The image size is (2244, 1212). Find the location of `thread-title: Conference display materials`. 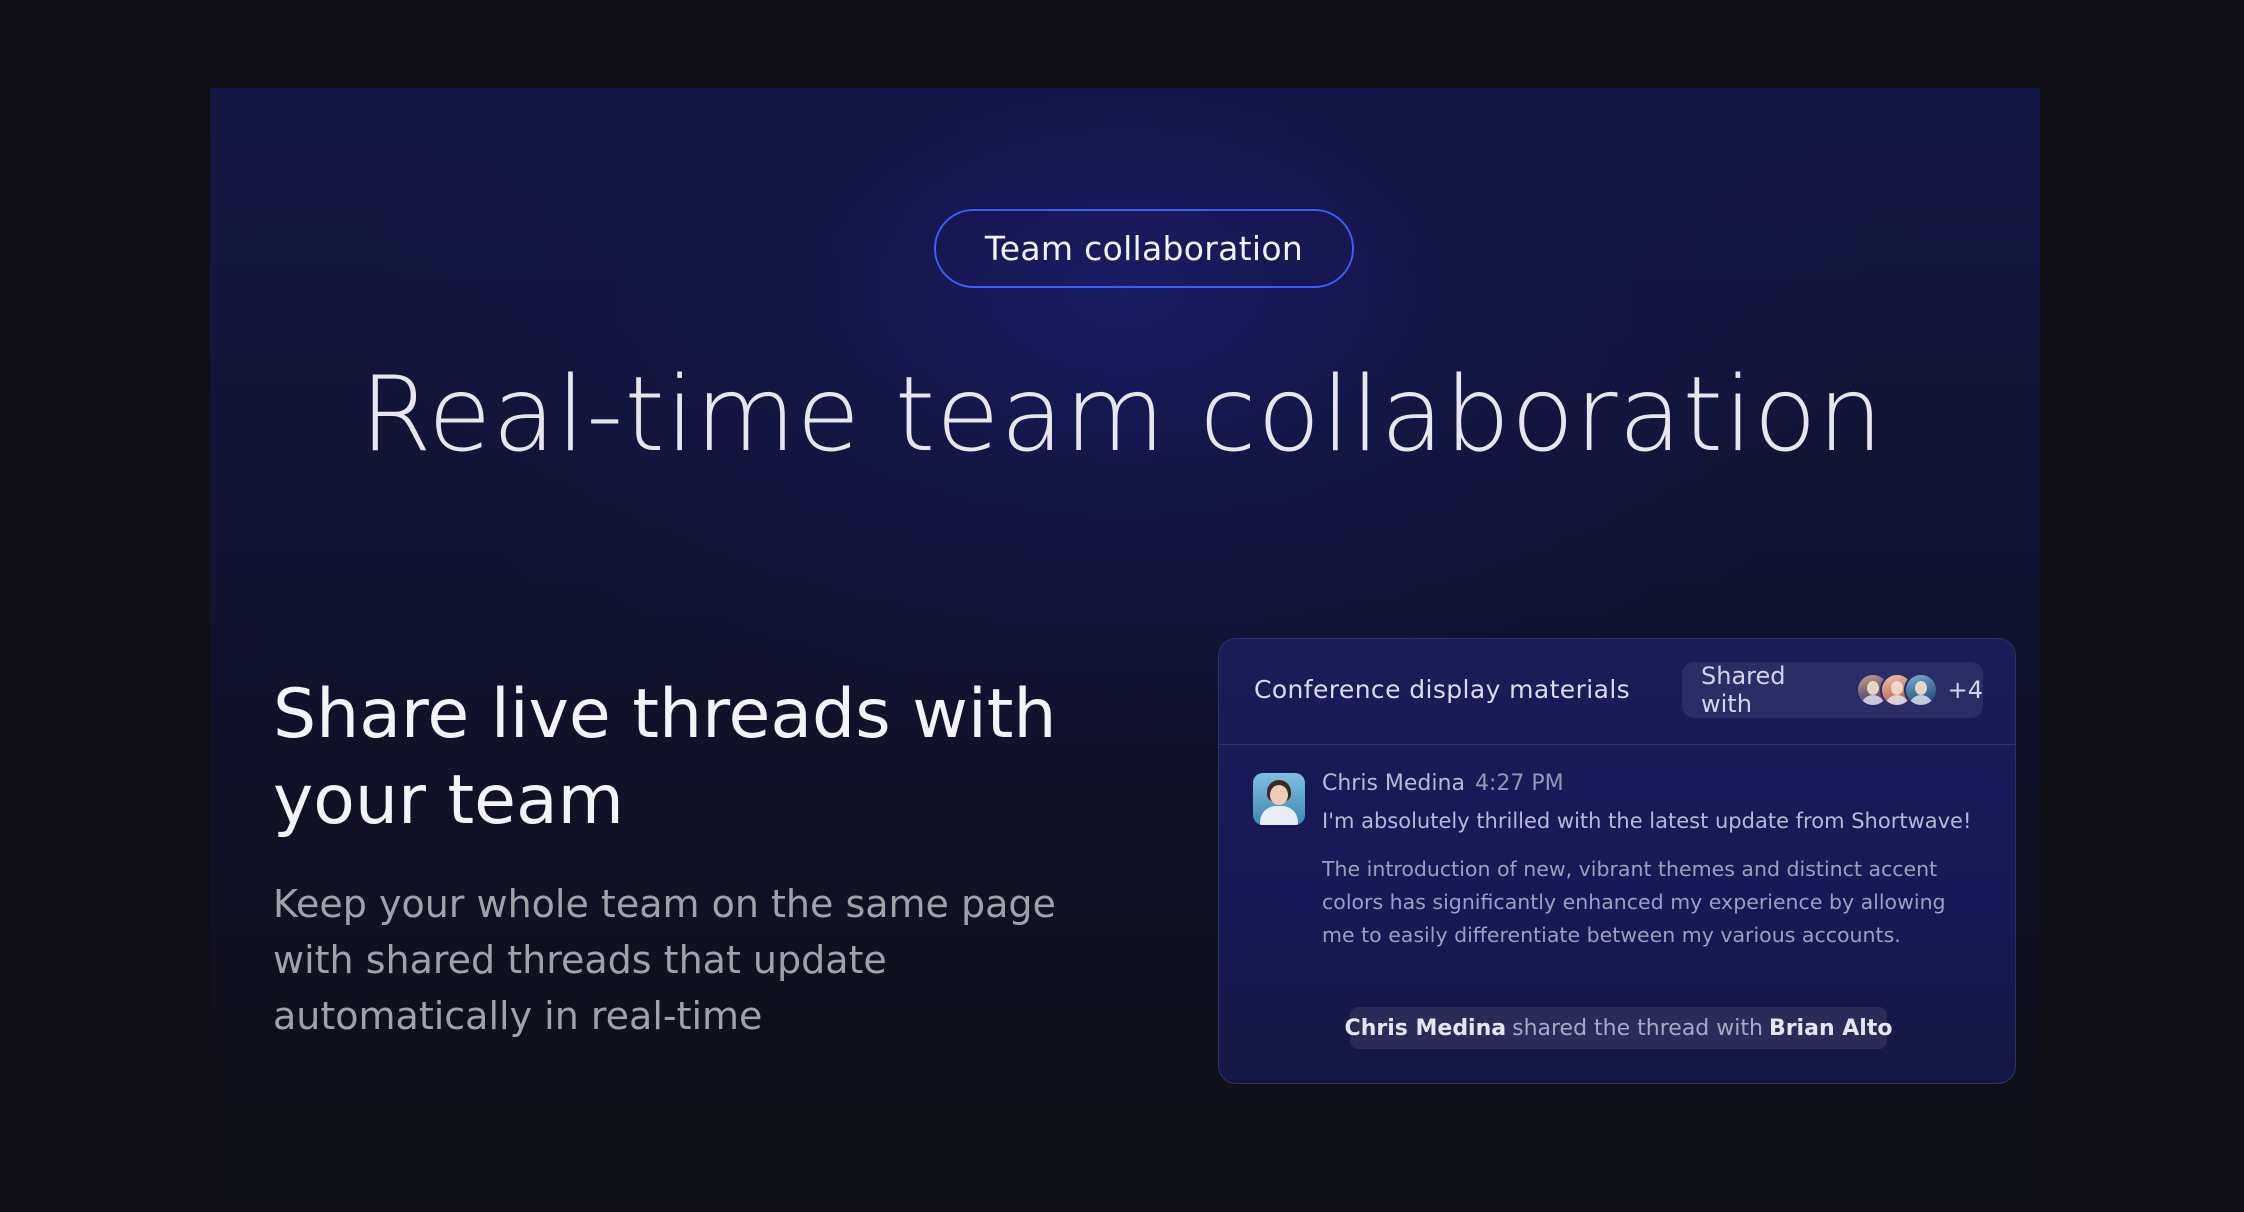

thread-title: Conference display materials is located at coordinates (1442, 689).